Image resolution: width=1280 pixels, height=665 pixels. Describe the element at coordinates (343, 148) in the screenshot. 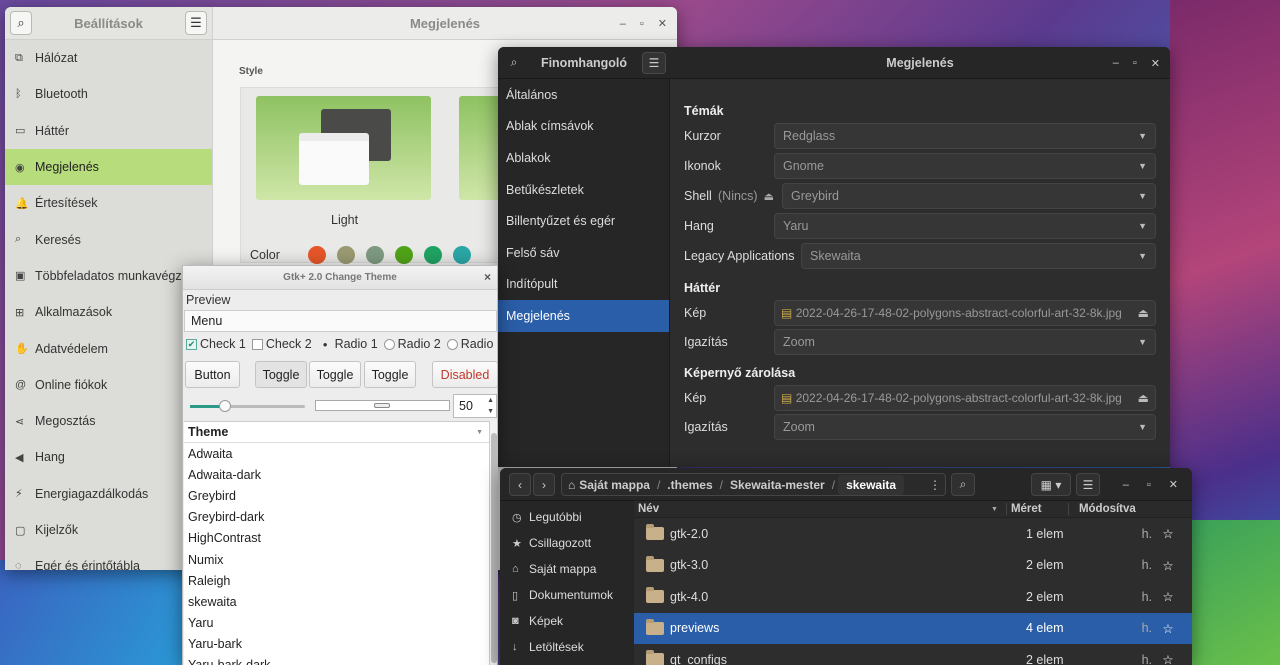

I see `light-style-option` at that location.